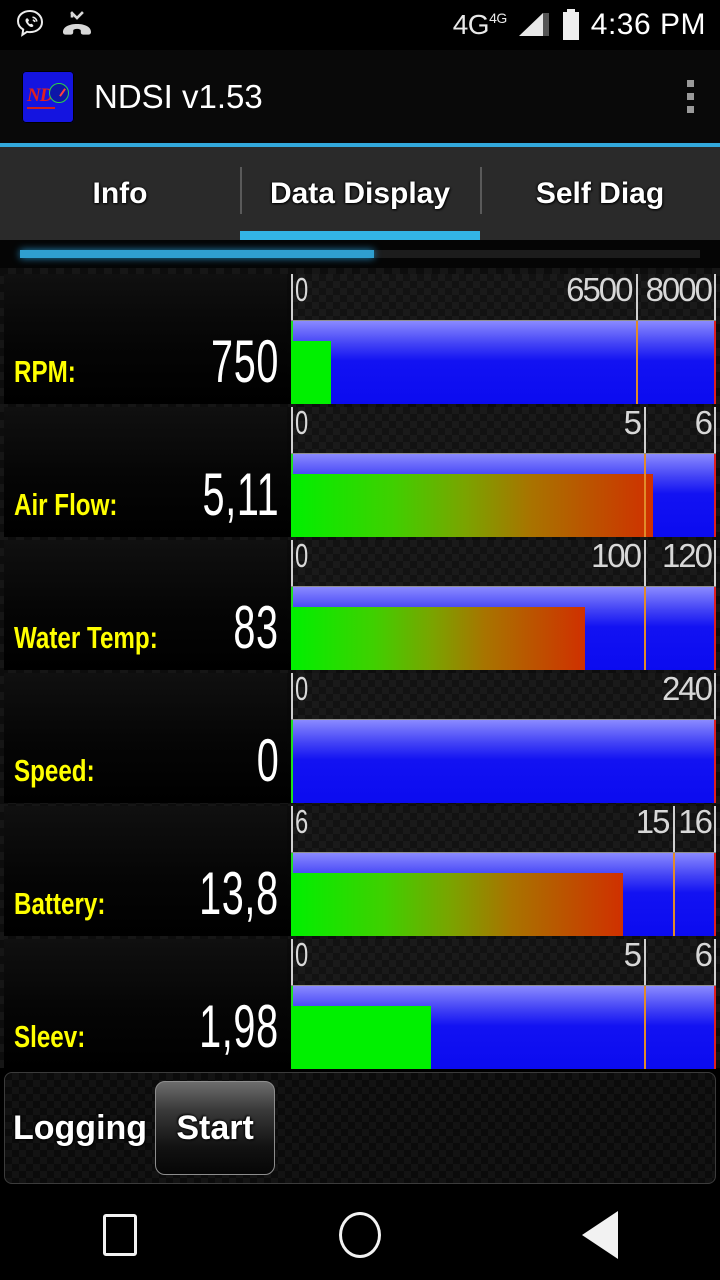 This screenshot has width=720, height=1280. I want to click on data-row: Air Flow: 5,11 0 5 6, so click(360, 470).